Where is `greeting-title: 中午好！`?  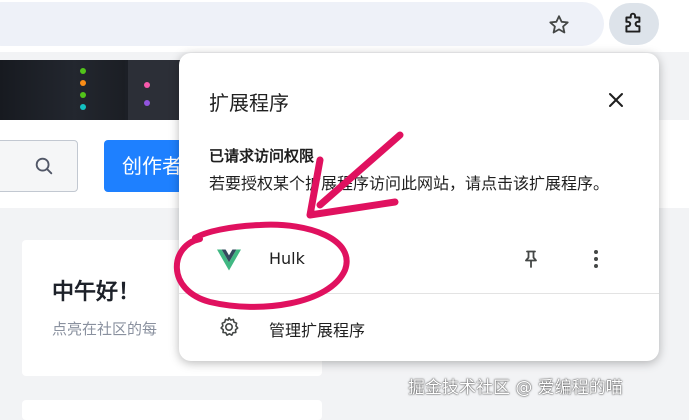 greeting-title: 中午好！ is located at coordinates (96, 292).